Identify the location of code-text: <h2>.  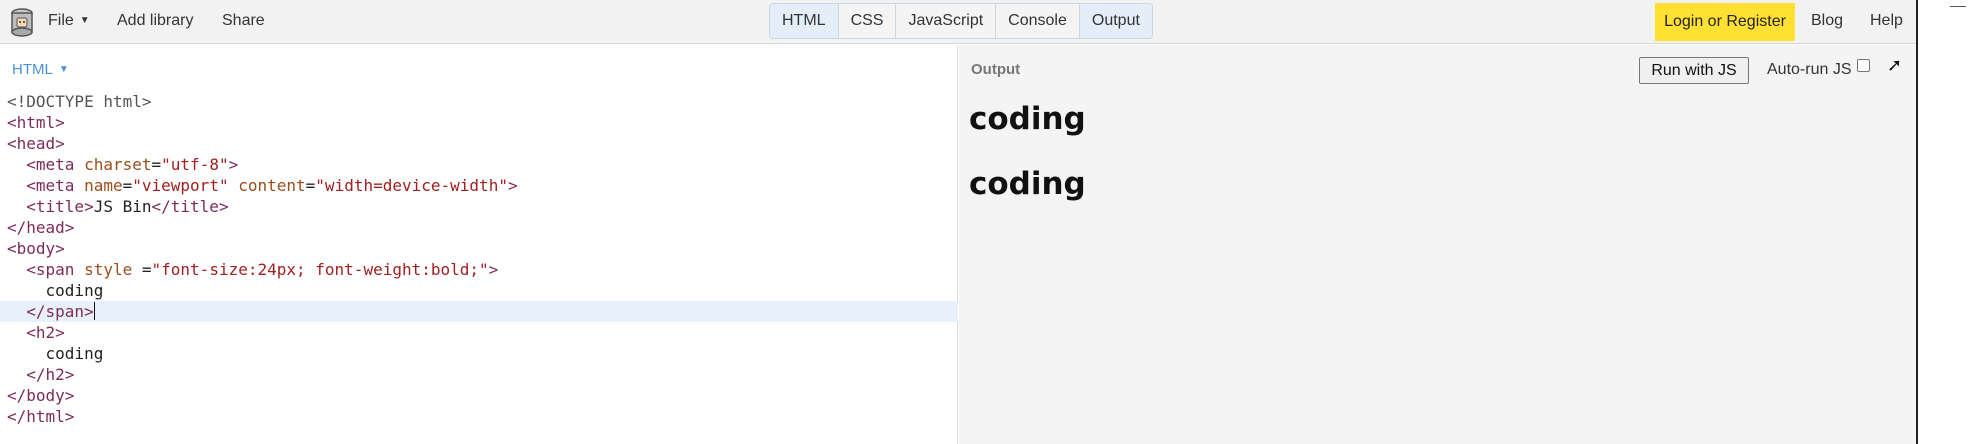
(36, 332).